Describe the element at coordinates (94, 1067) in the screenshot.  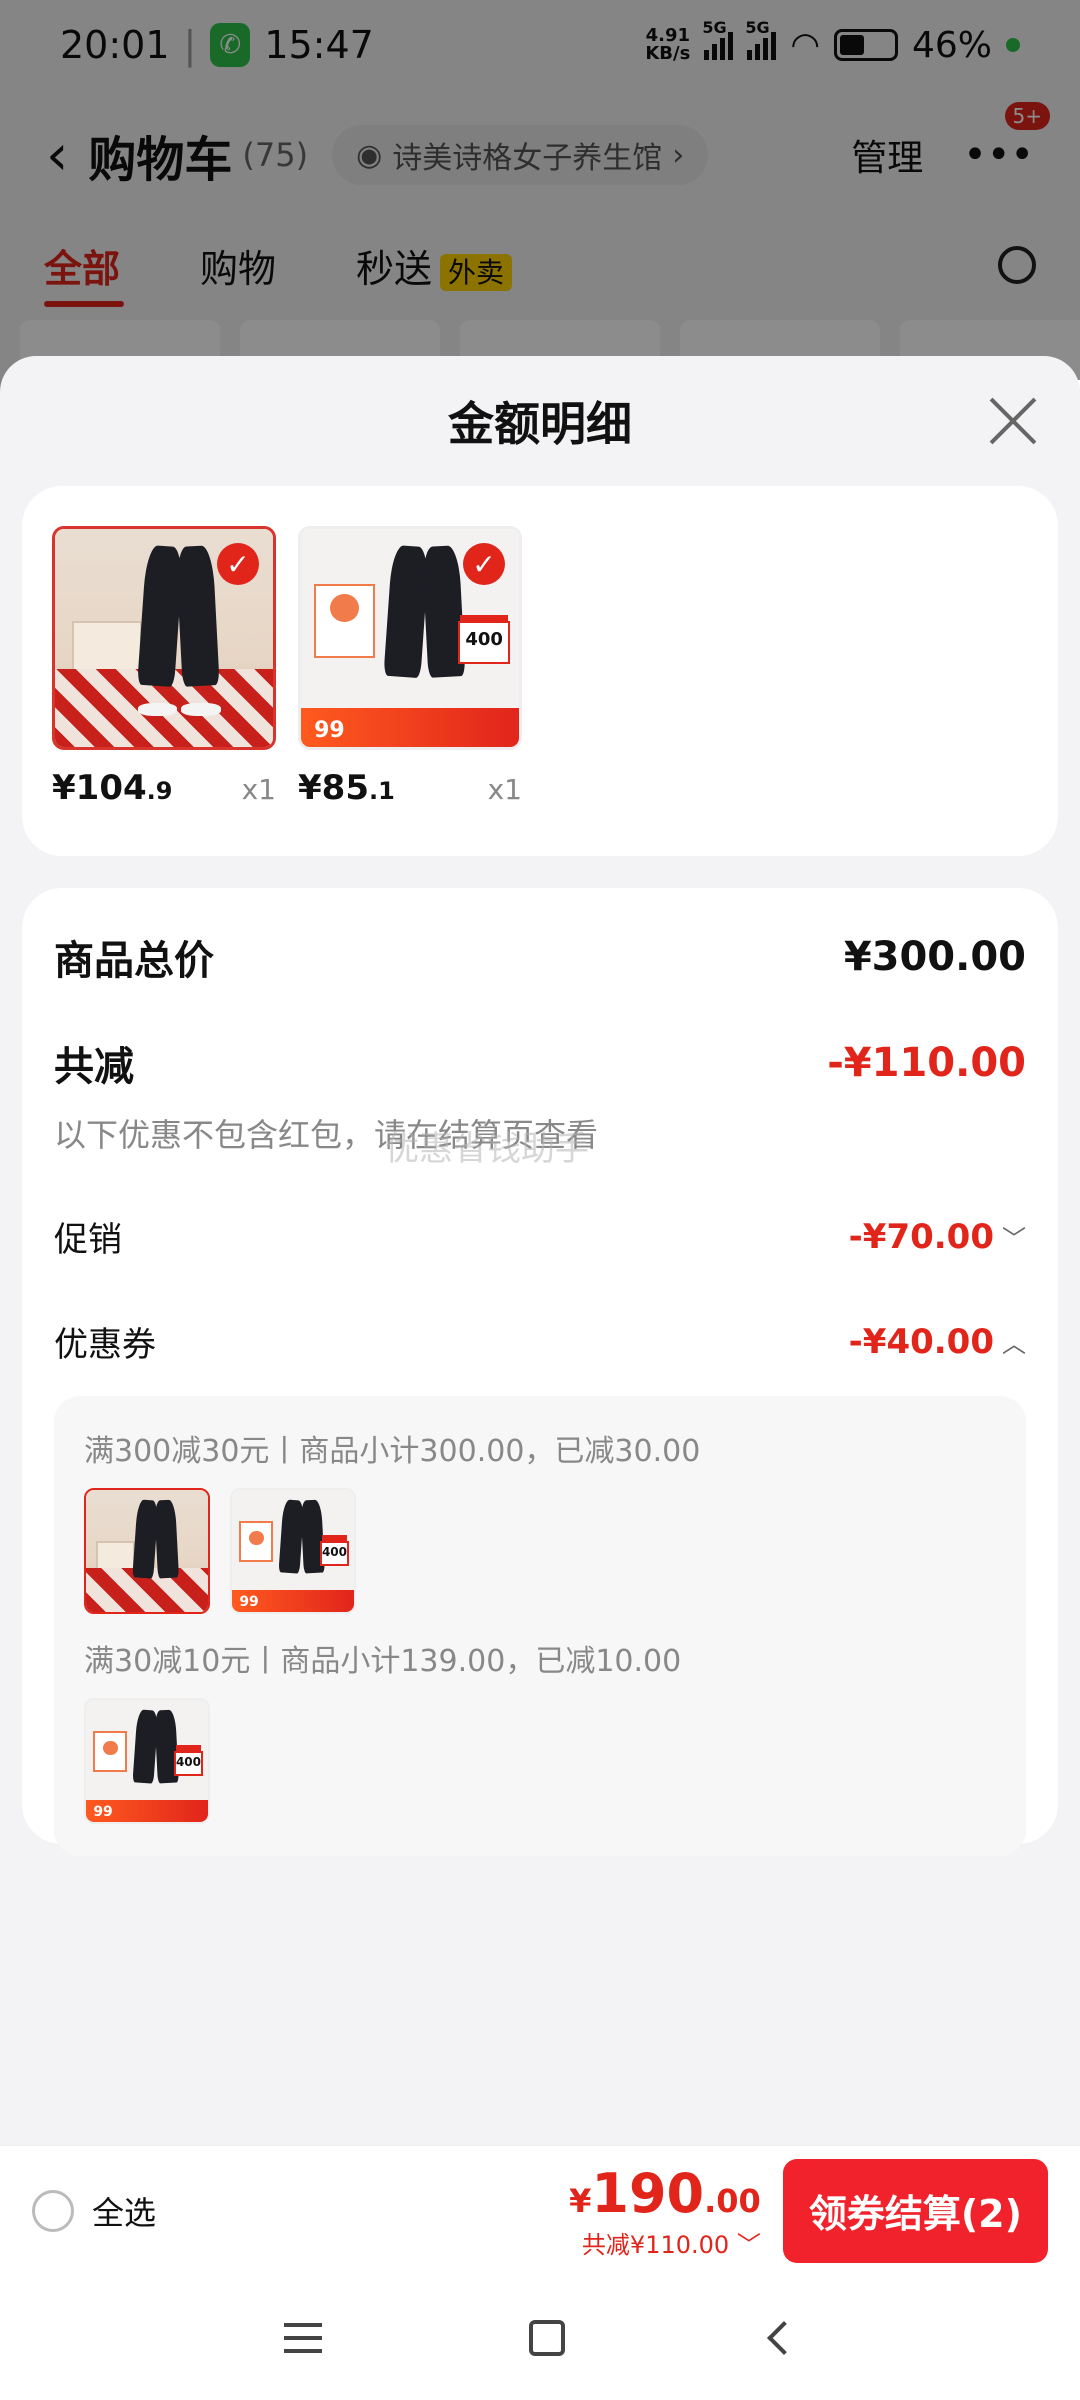
I see `reduce-label: 共减` at that location.